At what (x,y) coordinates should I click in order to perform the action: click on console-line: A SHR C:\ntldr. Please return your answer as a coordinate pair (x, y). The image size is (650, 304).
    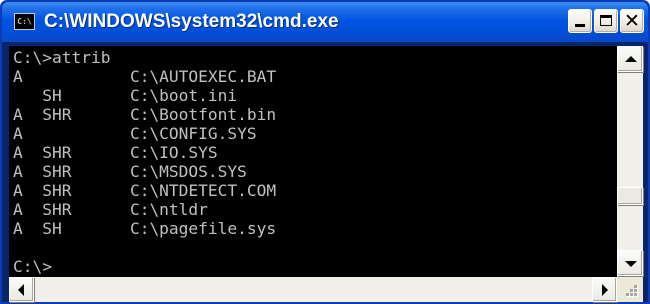
    Looking at the image, I should click on (110, 209).